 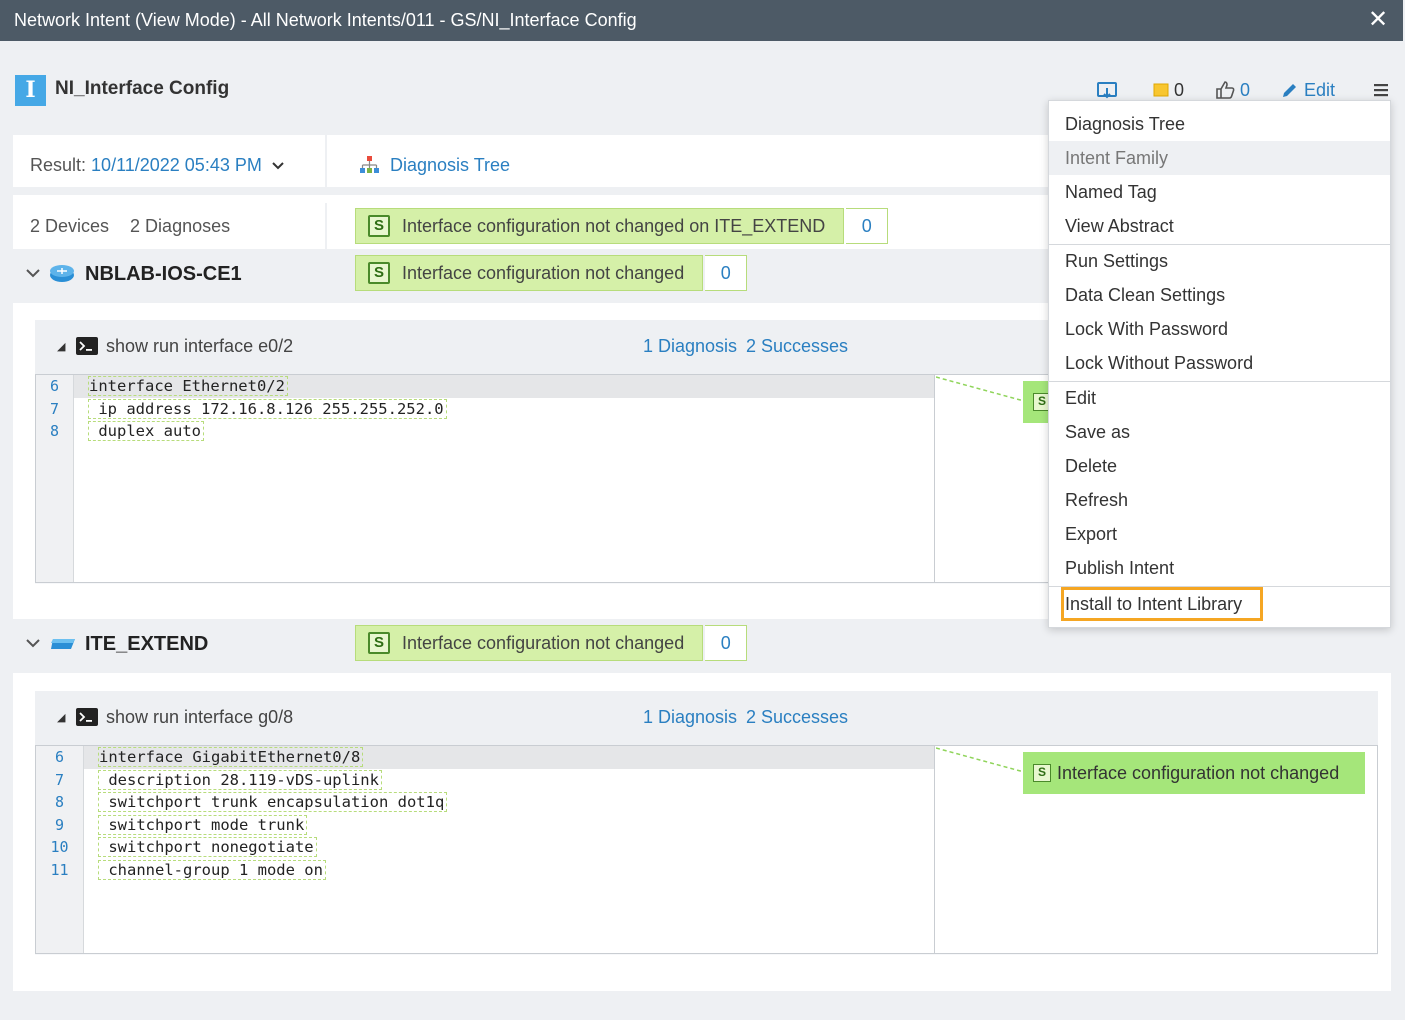 I want to click on hamburger-menu-icon, so click(x=1381, y=90).